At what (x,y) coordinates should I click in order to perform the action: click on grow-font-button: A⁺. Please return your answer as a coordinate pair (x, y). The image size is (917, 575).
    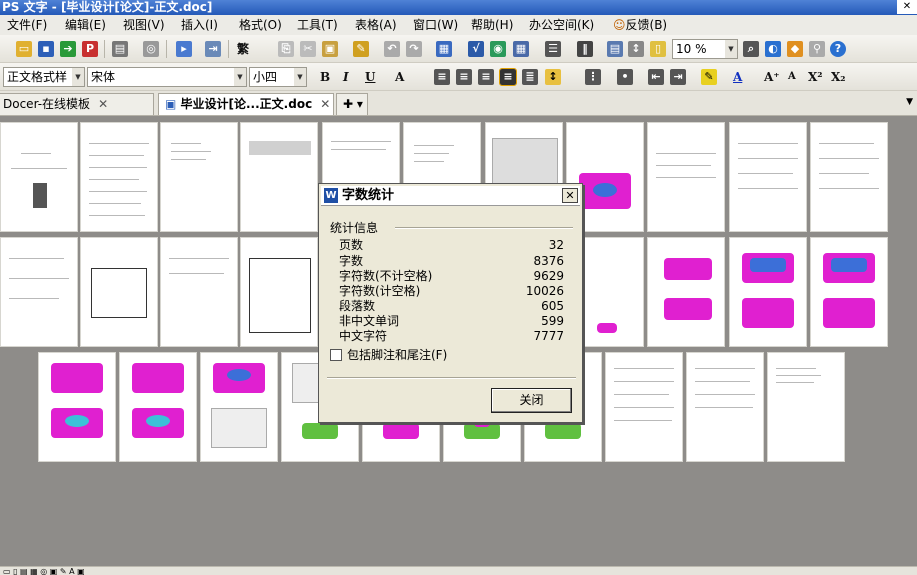
    Looking at the image, I should click on (772, 77).